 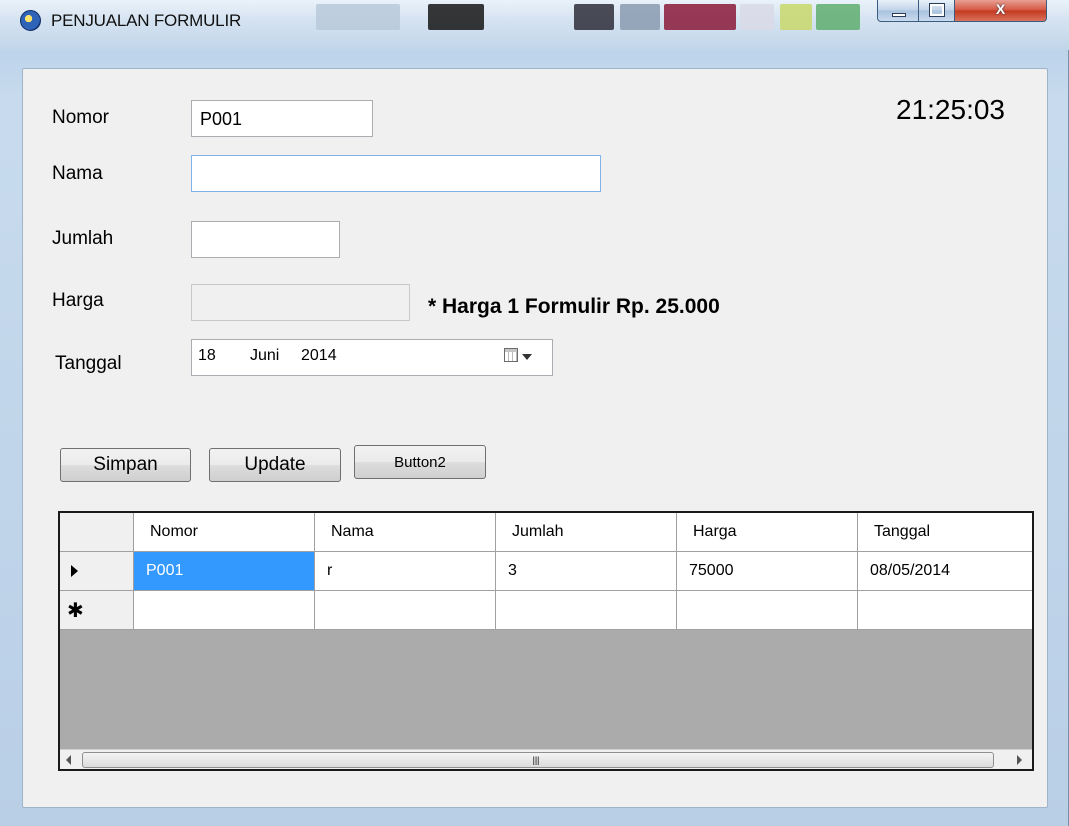 I want to click on current-row-arrow-icon, so click(x=74, y=571).